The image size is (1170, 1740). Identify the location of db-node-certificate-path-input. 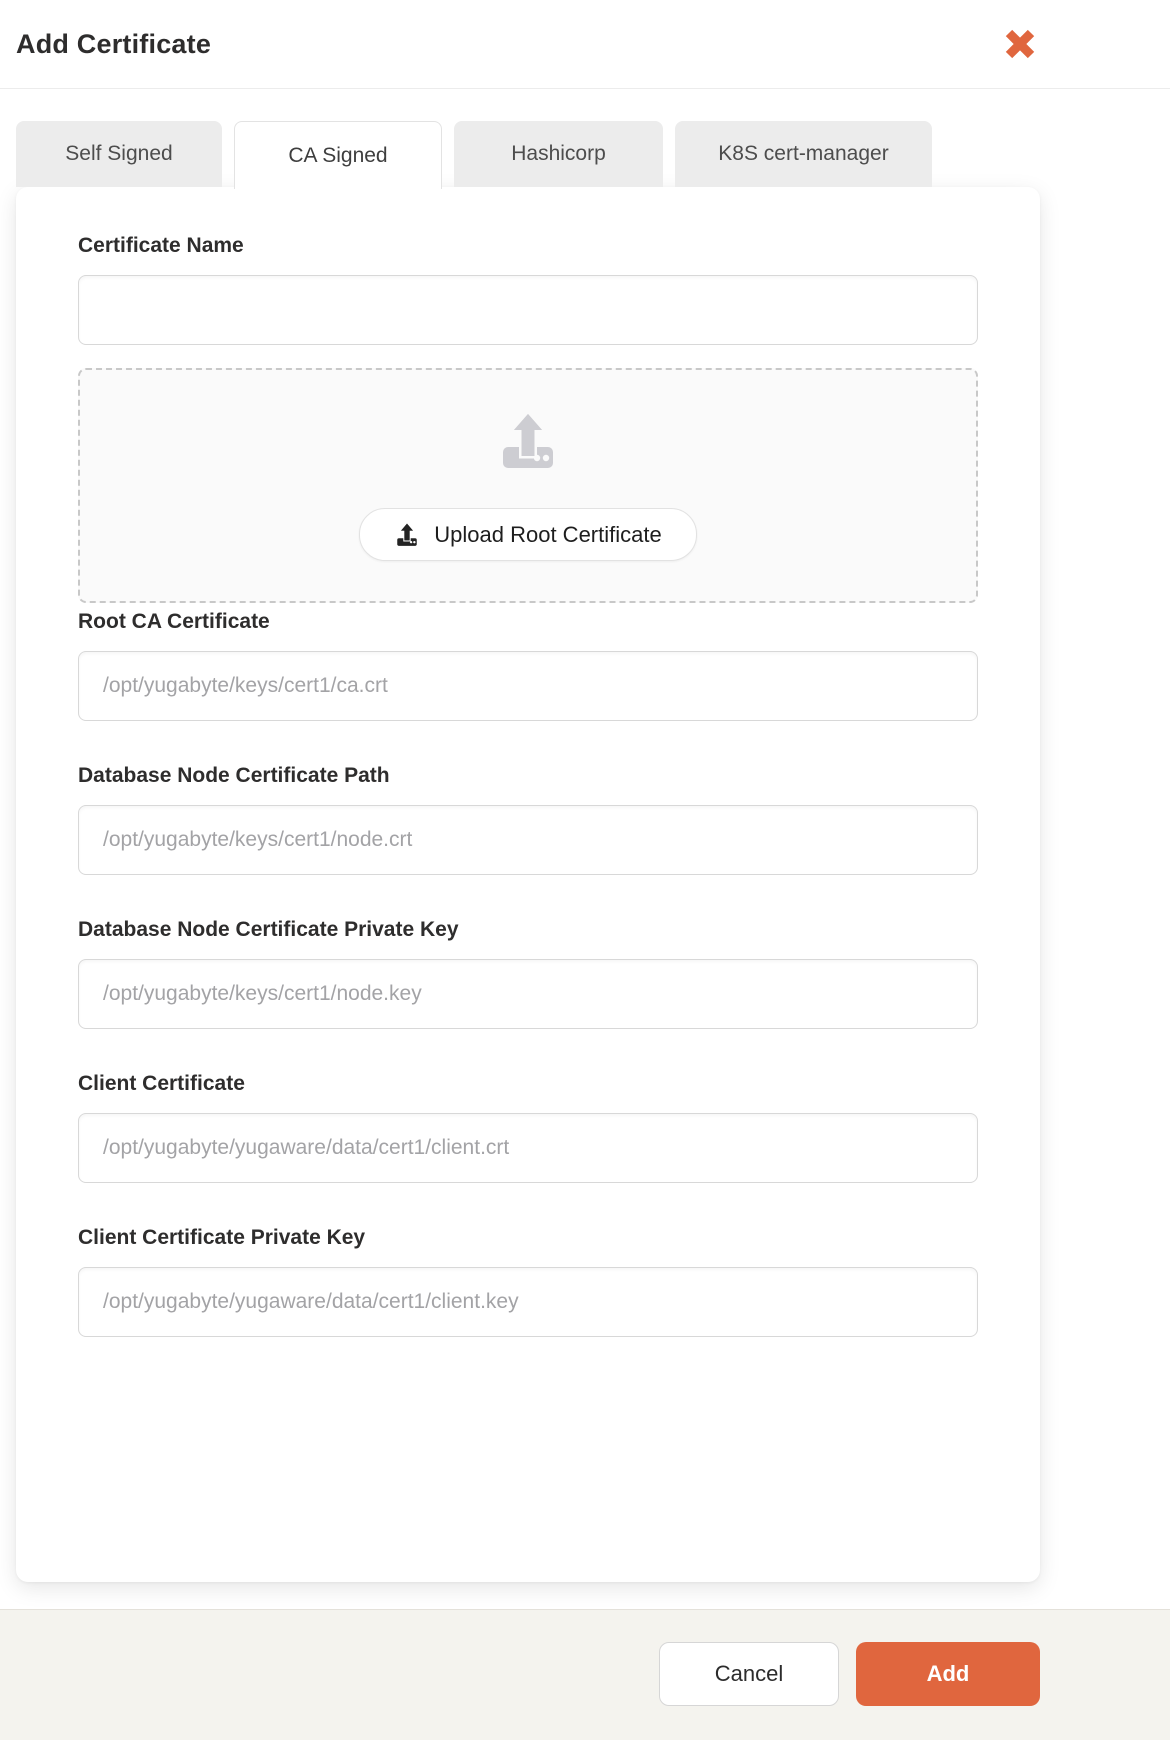
(528, 840).